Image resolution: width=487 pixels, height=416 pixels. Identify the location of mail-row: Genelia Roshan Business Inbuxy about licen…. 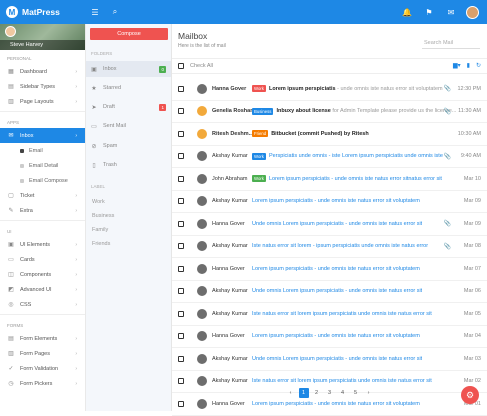
(329, 112).